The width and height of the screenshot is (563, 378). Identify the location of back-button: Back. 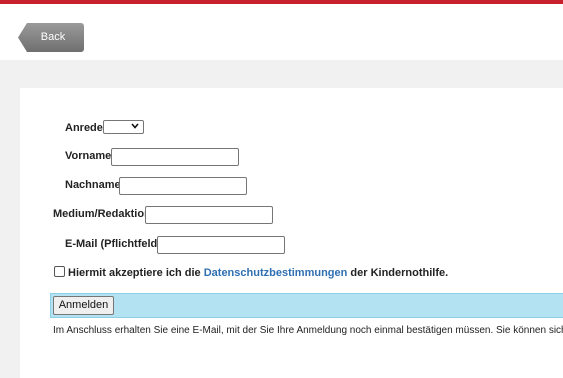
(51, 37).